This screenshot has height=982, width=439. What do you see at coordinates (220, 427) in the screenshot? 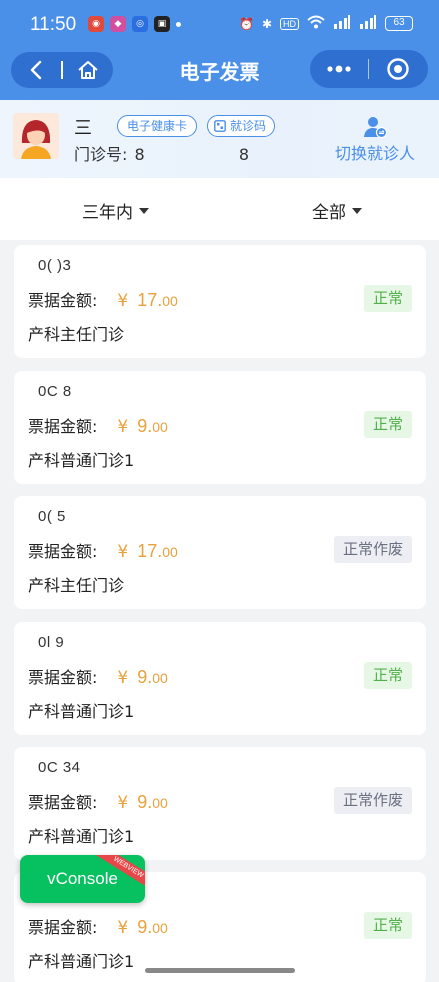
I see `invoice-card: 0C 8 票据金额: ¥ 9. 00 产科普通门诊1 正常` at bounding box center [220, 427].